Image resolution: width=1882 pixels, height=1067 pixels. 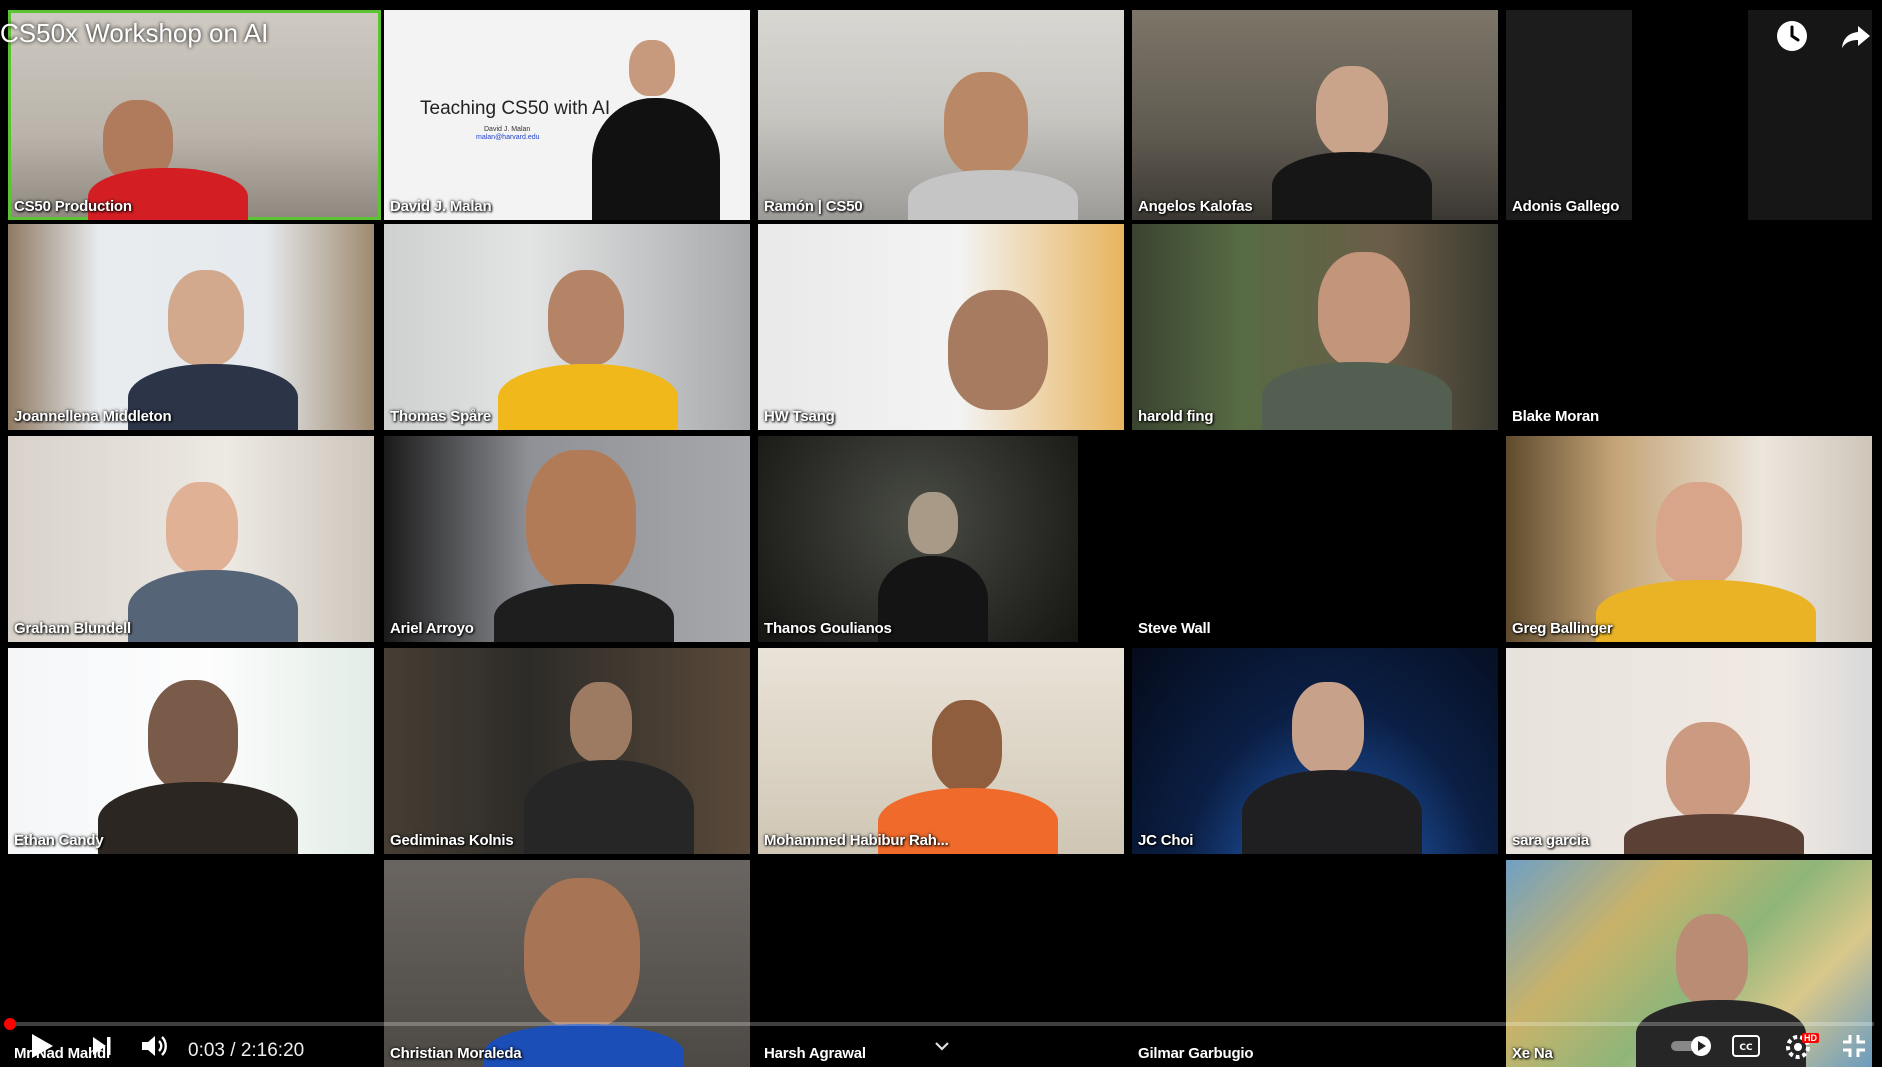 I want to click on share-button, so click(x=1856, y=36).